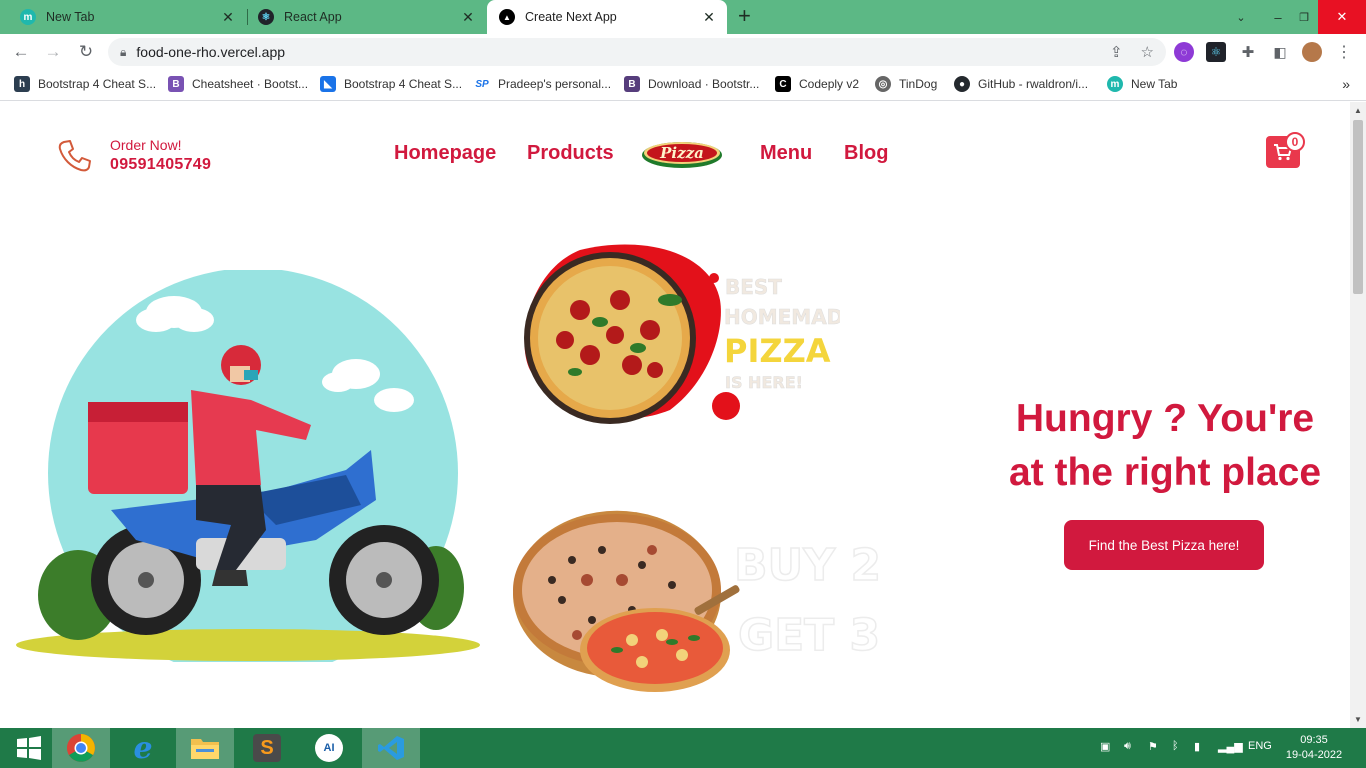  What do you see at coordinates (1165, 418) in the screenshot?
I see `hero-title-line1: Hungry ? You're` at bounding box center [1165, 418].